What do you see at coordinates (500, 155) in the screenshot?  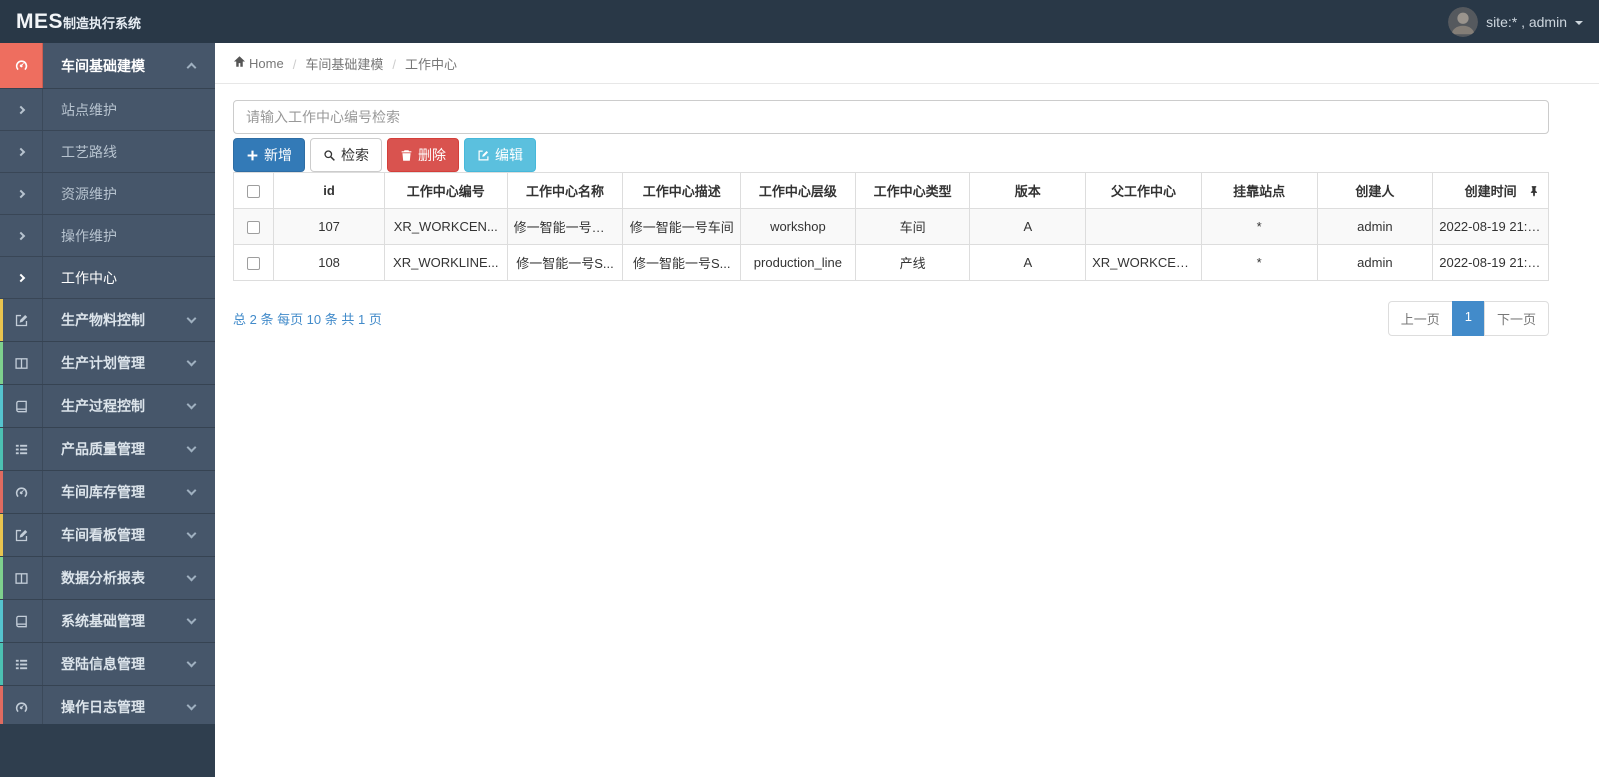 I see `edit-button: 编辑` at bounding box center [500, 155].